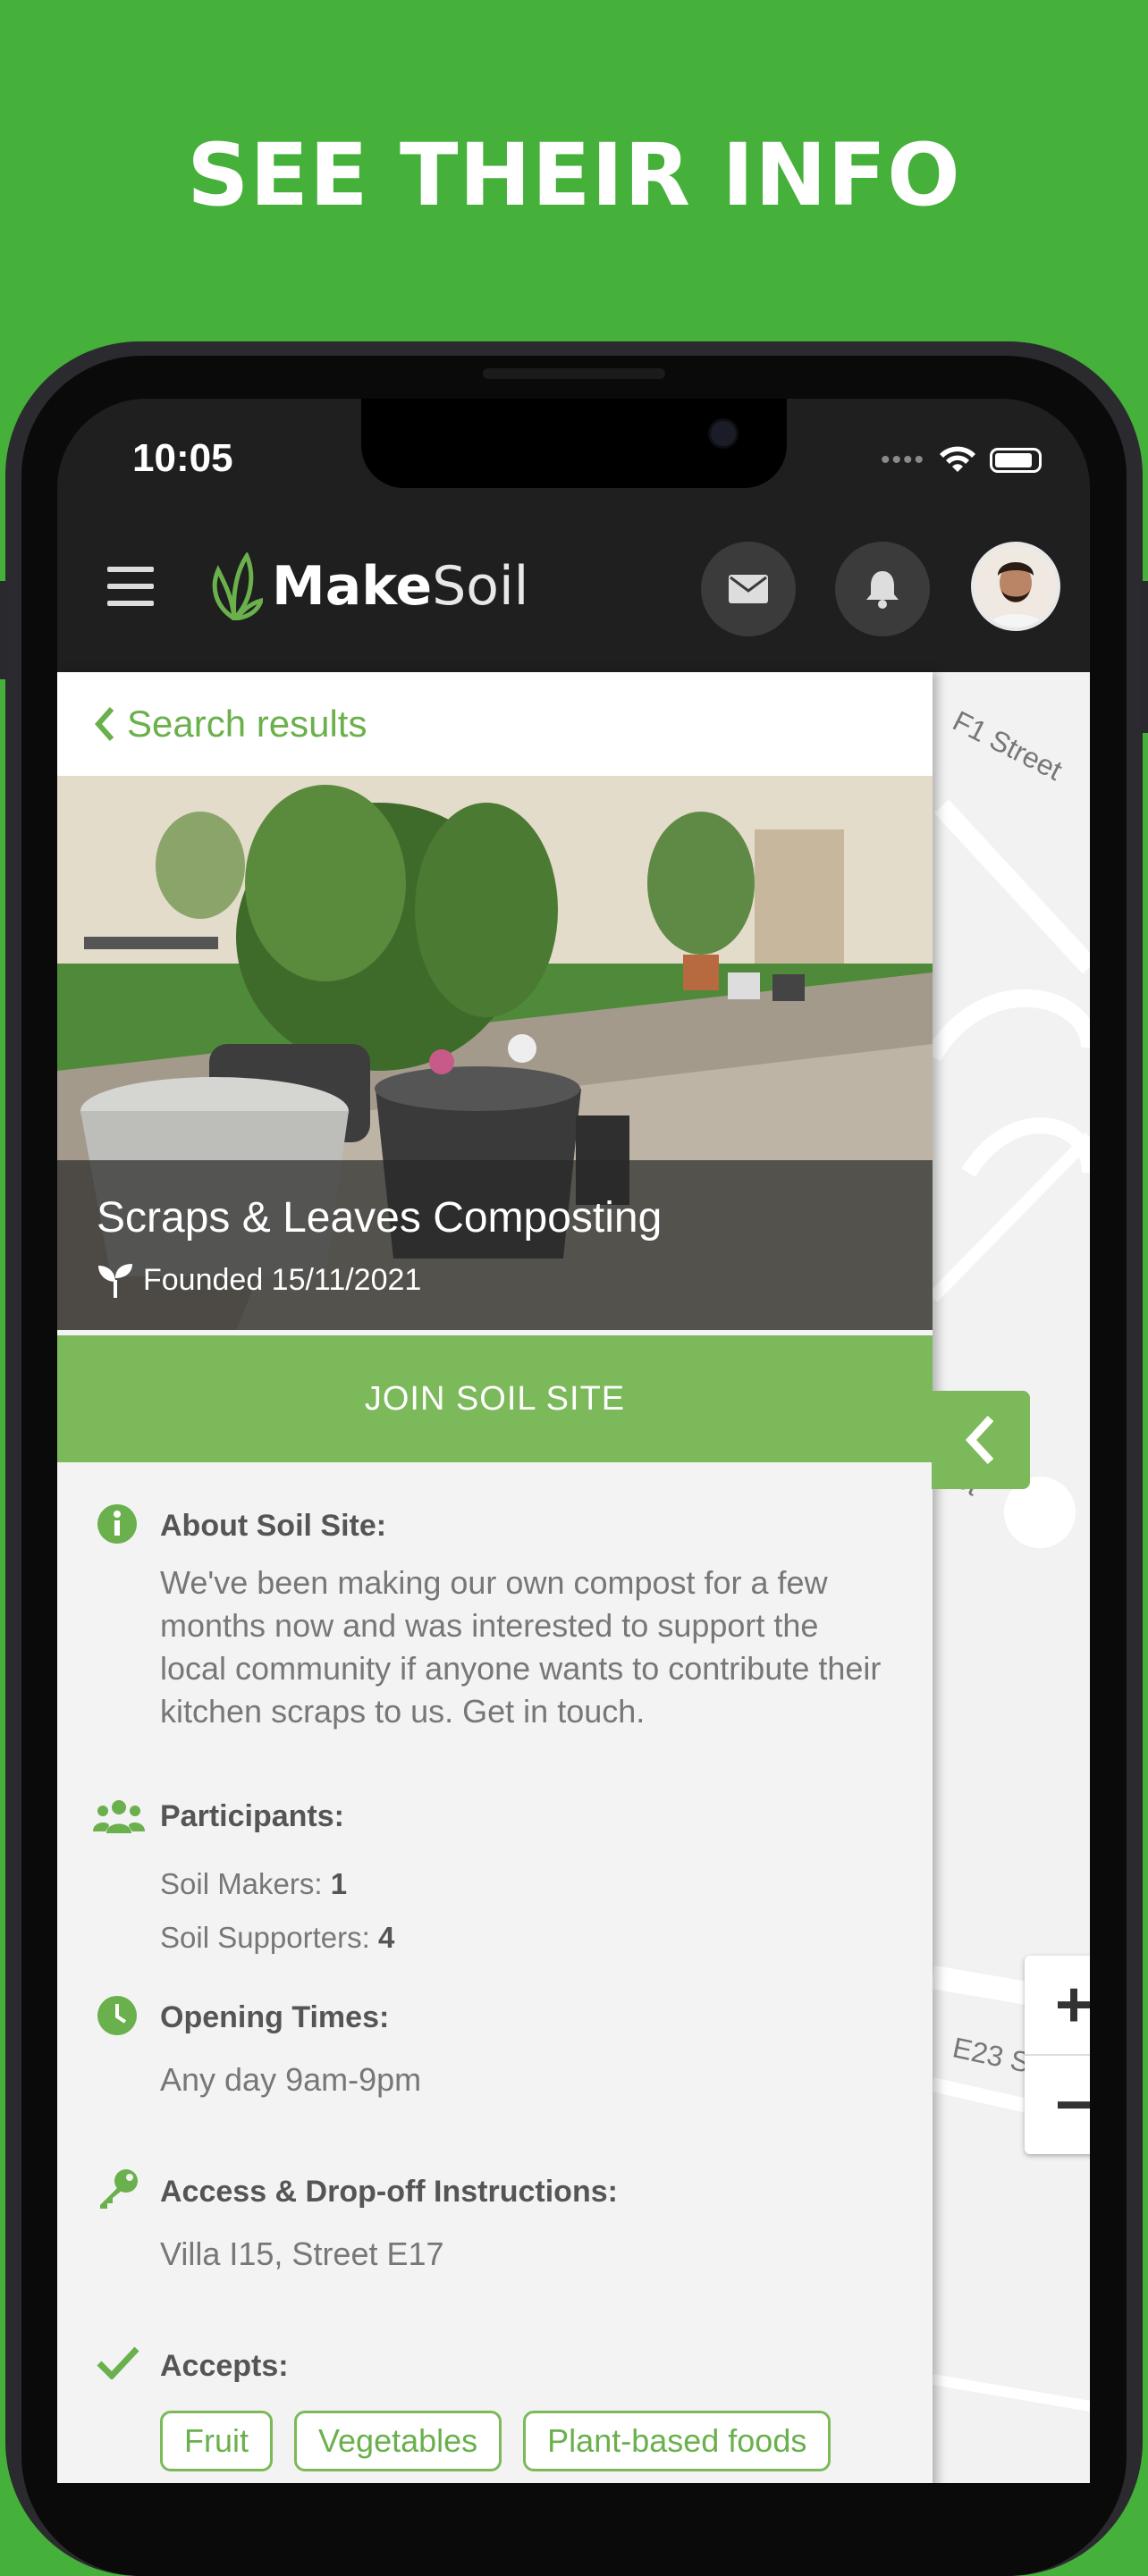 Image resolution: width=1148 pixels, height=2576 pixels. What do you see at coordinates (574, 175) in the screenshot?
I see `promo-headline: SEE THEIR INFO` at bounding box center [574, 175].